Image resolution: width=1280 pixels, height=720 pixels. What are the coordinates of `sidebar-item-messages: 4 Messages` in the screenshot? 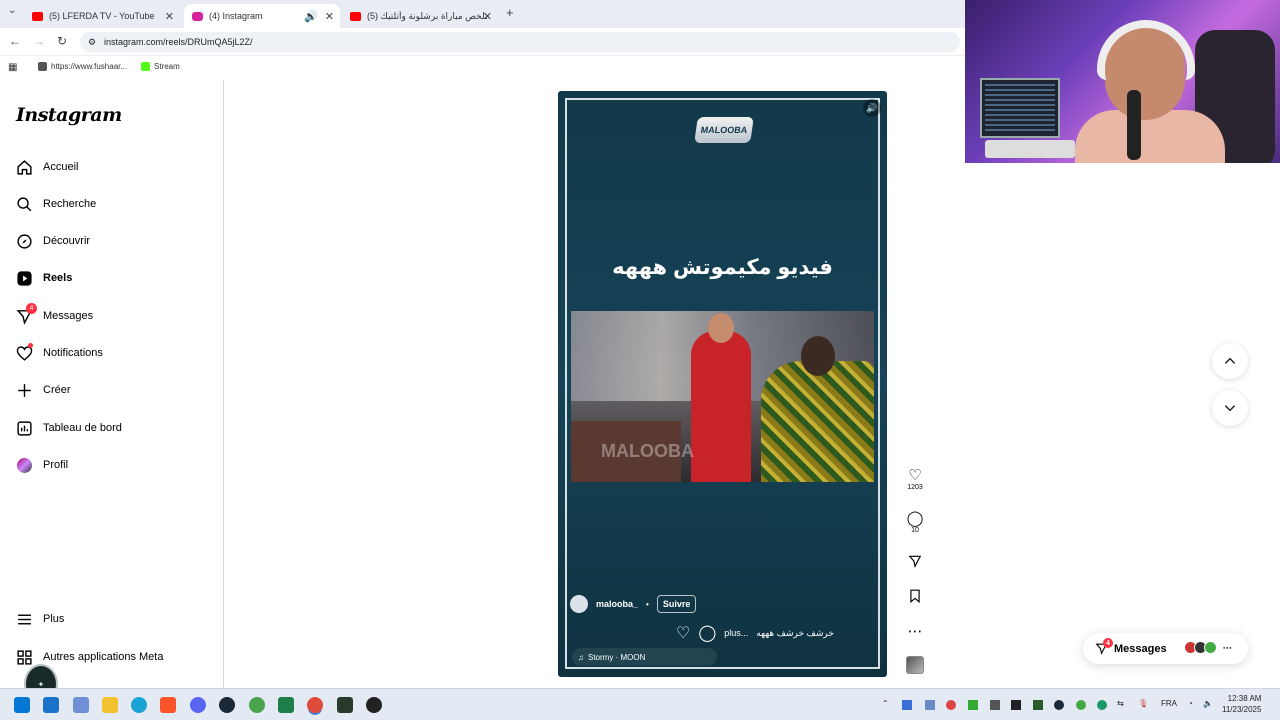 It's located at (111, 315).